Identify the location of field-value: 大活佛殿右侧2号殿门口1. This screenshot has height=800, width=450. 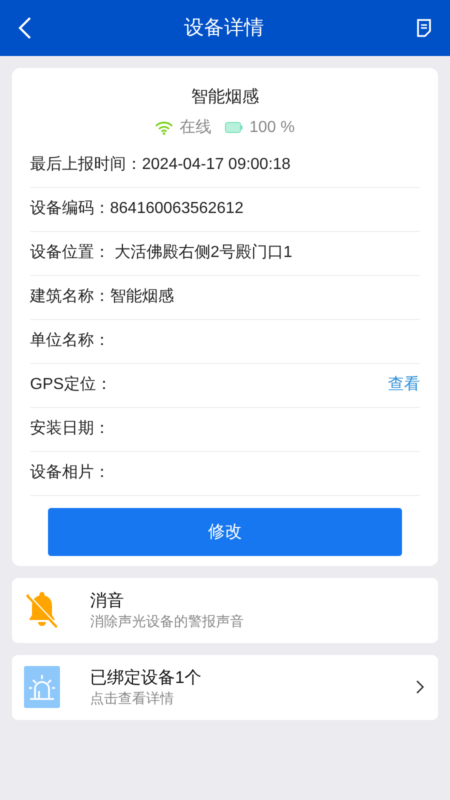
(202, 252).